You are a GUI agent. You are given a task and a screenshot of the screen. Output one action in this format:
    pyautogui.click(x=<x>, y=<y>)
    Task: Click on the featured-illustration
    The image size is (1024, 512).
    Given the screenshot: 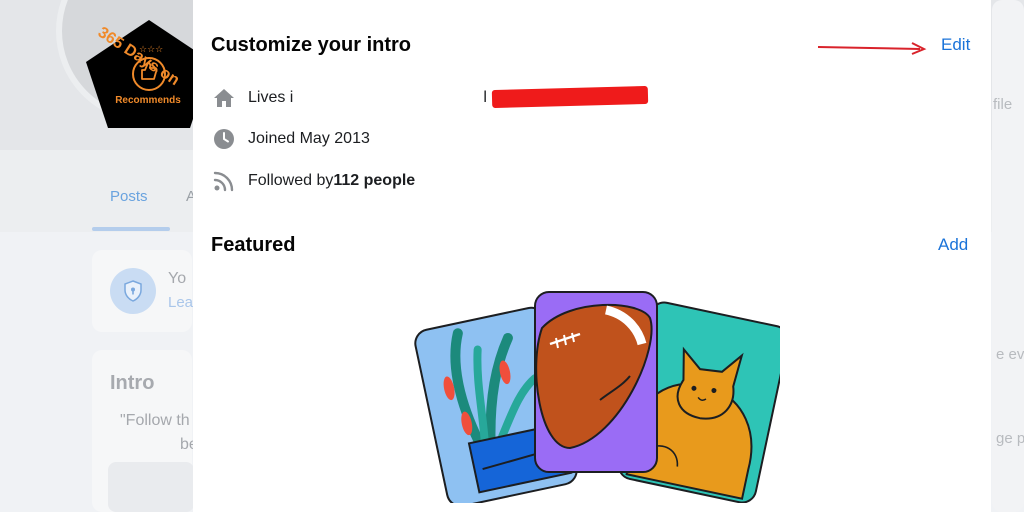 What is the action you would take?
    pyautogui.click(x=597, y=397)
    